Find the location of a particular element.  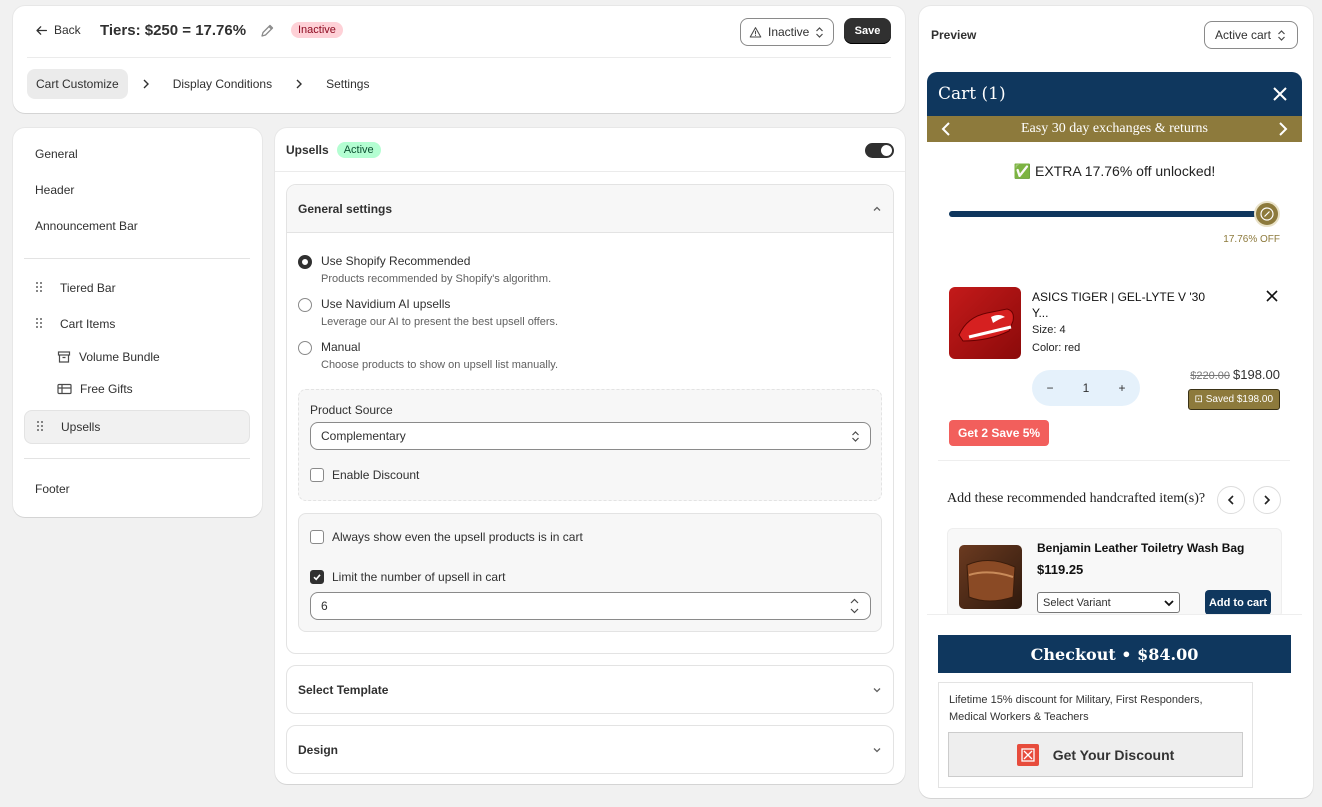

sidebar-item-header: Header is located at coordinates (137, 190).